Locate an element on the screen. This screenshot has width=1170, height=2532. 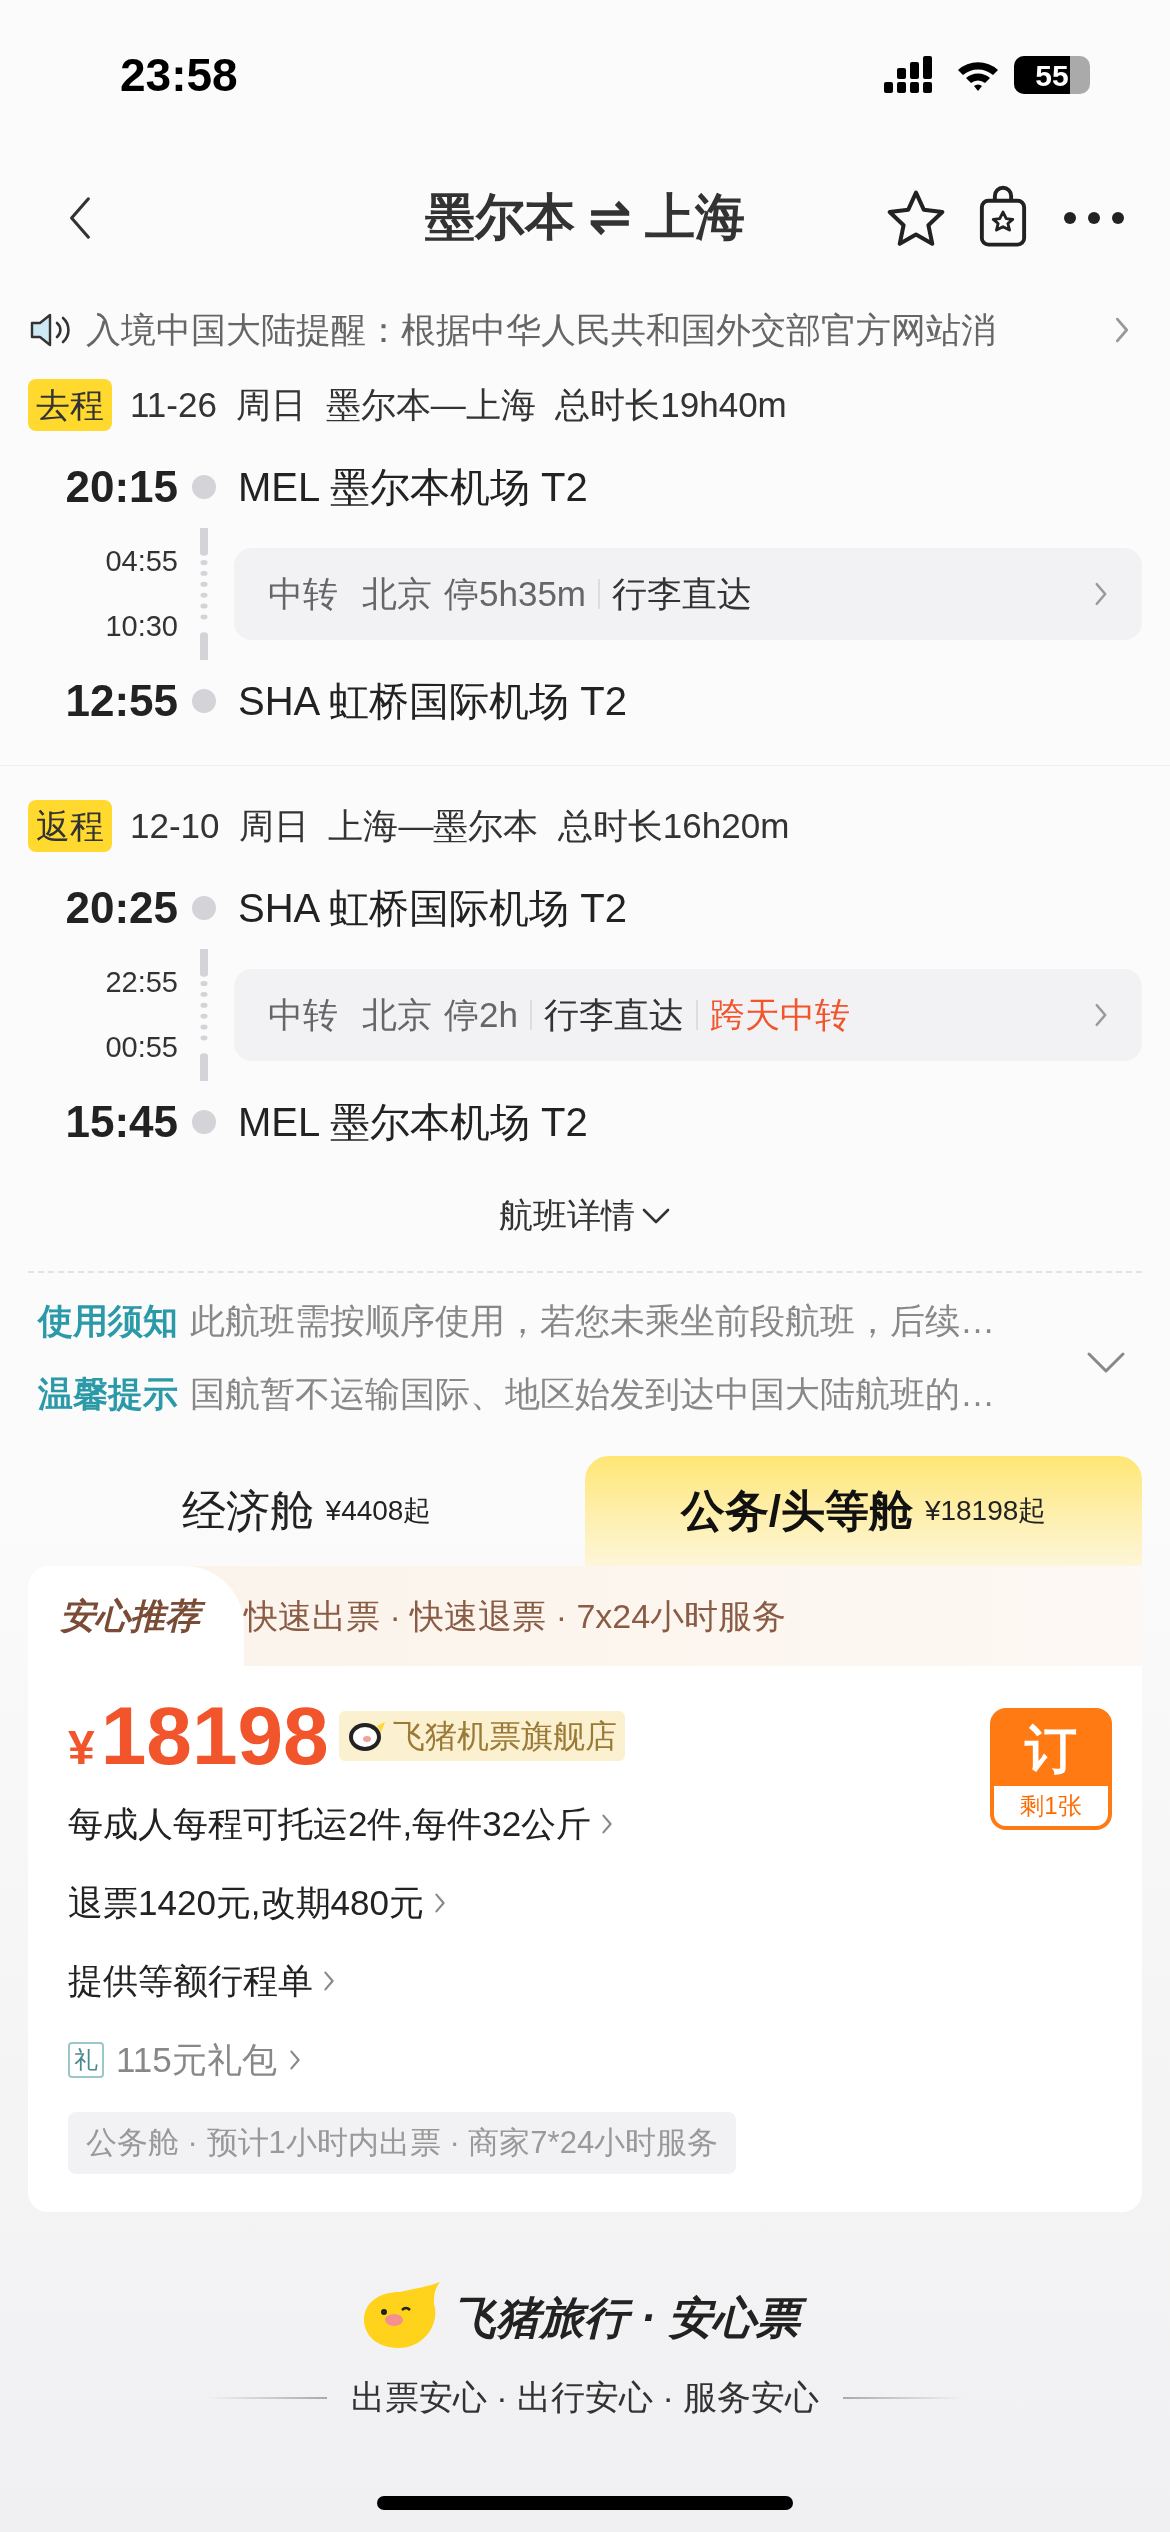
arrival-airport: MEL 墨尔本机场 T2 is located at coordinates (413, 1122).